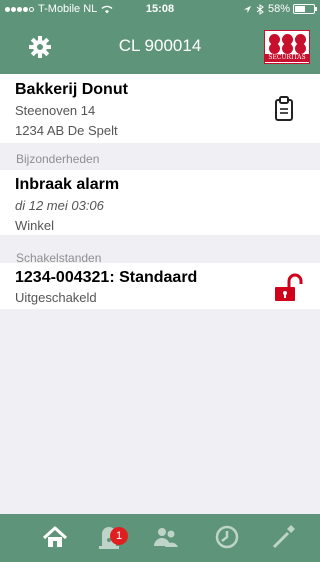 The height and width of the screenshot is (562, 320). Describe the element at coordinates (283, 537) in the screenshot. I see `tools-tab-icon` at that location.